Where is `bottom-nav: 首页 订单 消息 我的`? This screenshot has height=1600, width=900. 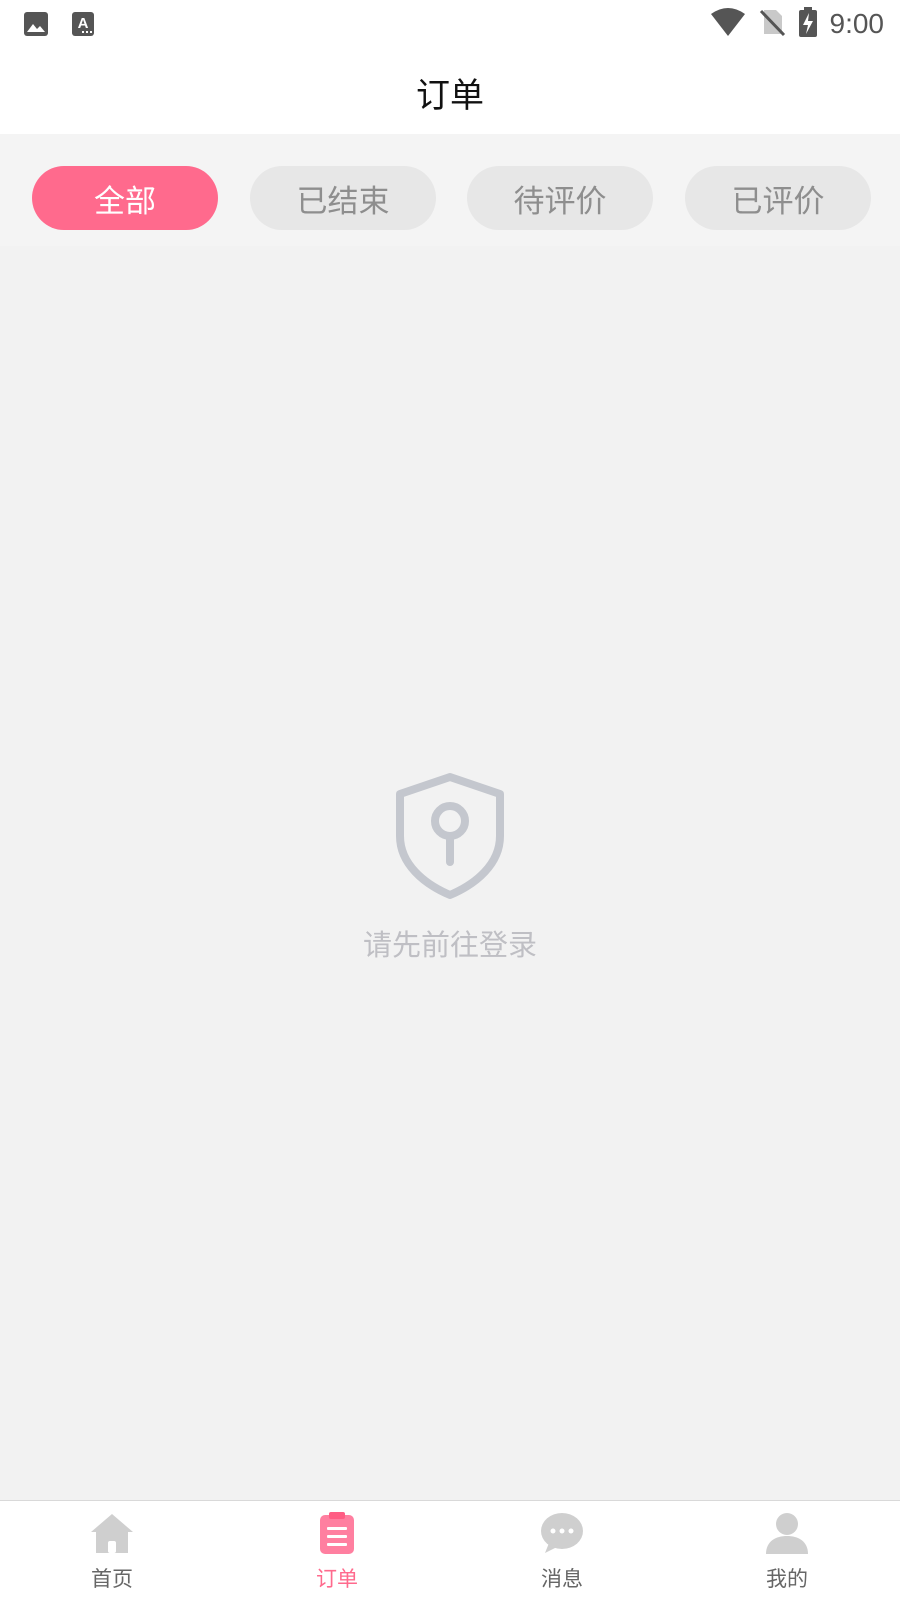 bottom-nav: 首页 订单 消息 我的 is located at coordinates (450, 1550).